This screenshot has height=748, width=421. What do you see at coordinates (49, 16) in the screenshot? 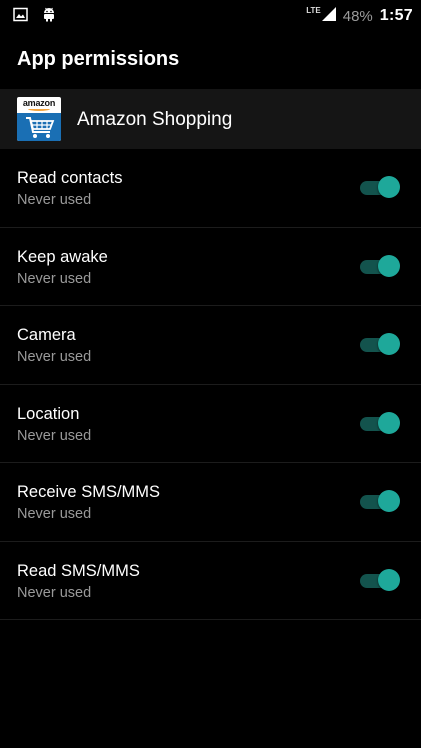
I see `android-debug-icon` at bounding box center [49, 16].